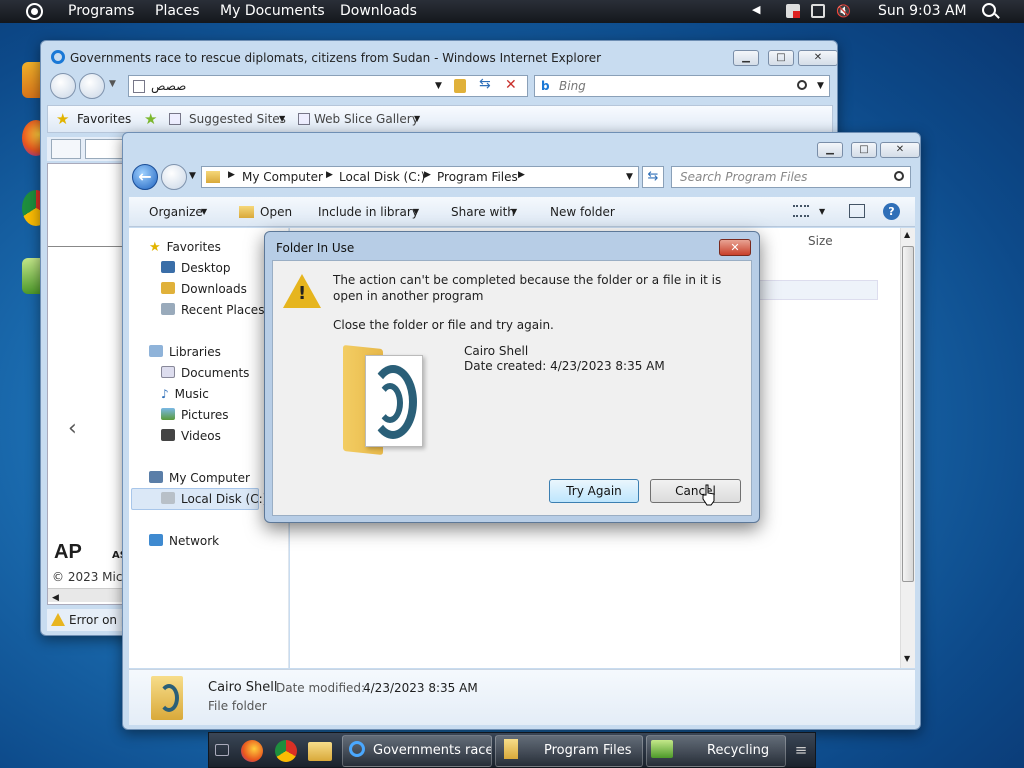 This screenshot has height=768, width=1024. Describe the element at coordinates (145, 177) in the screenshot. I see `explorer-back-button: ←` at that location.